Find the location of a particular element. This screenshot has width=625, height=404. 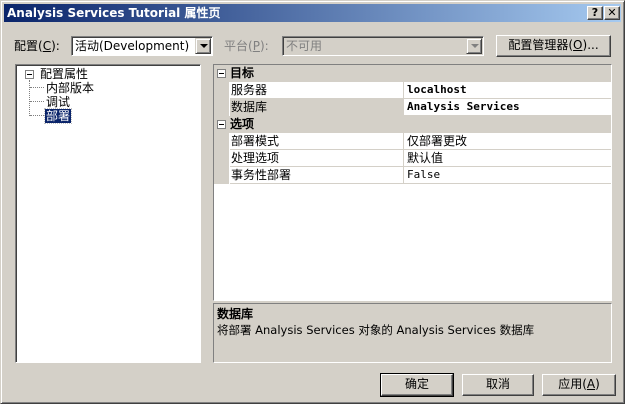

property-name: 部署模式 is located at coordinates (317, 141).